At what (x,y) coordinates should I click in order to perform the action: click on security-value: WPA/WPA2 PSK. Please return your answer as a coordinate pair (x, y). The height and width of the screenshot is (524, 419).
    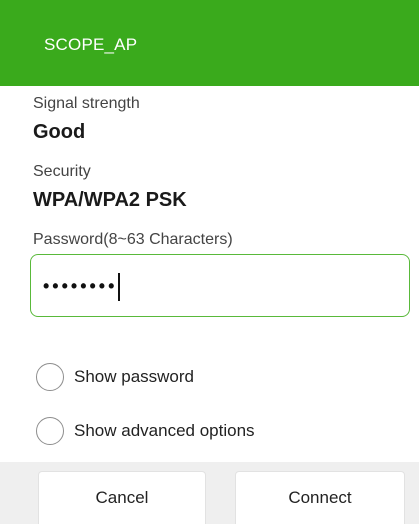
    Looking at the image, I should click on (110, 200).